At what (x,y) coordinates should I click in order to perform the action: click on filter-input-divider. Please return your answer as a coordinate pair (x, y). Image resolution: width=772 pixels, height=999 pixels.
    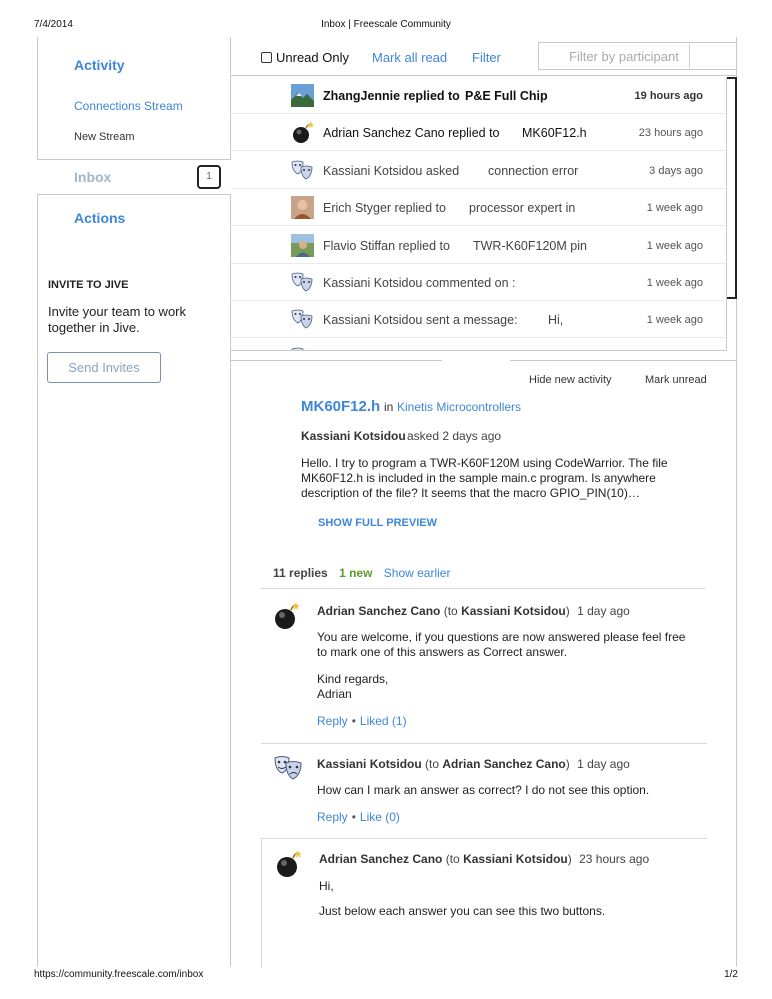
    Looking at the image, I should click on (689, 56).